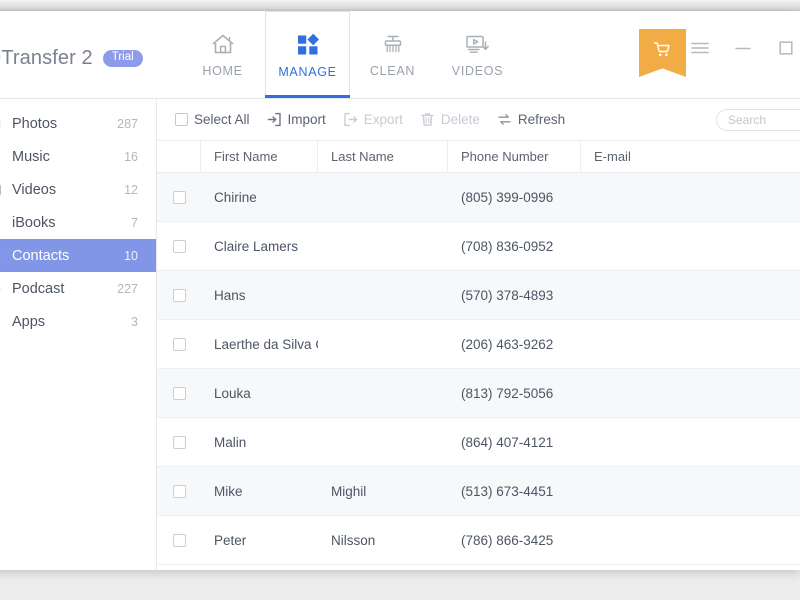  Describe the element at coordinates (478, 295) in the screenshot. I see `table-row: Hans (570) 378-4893` at that location.